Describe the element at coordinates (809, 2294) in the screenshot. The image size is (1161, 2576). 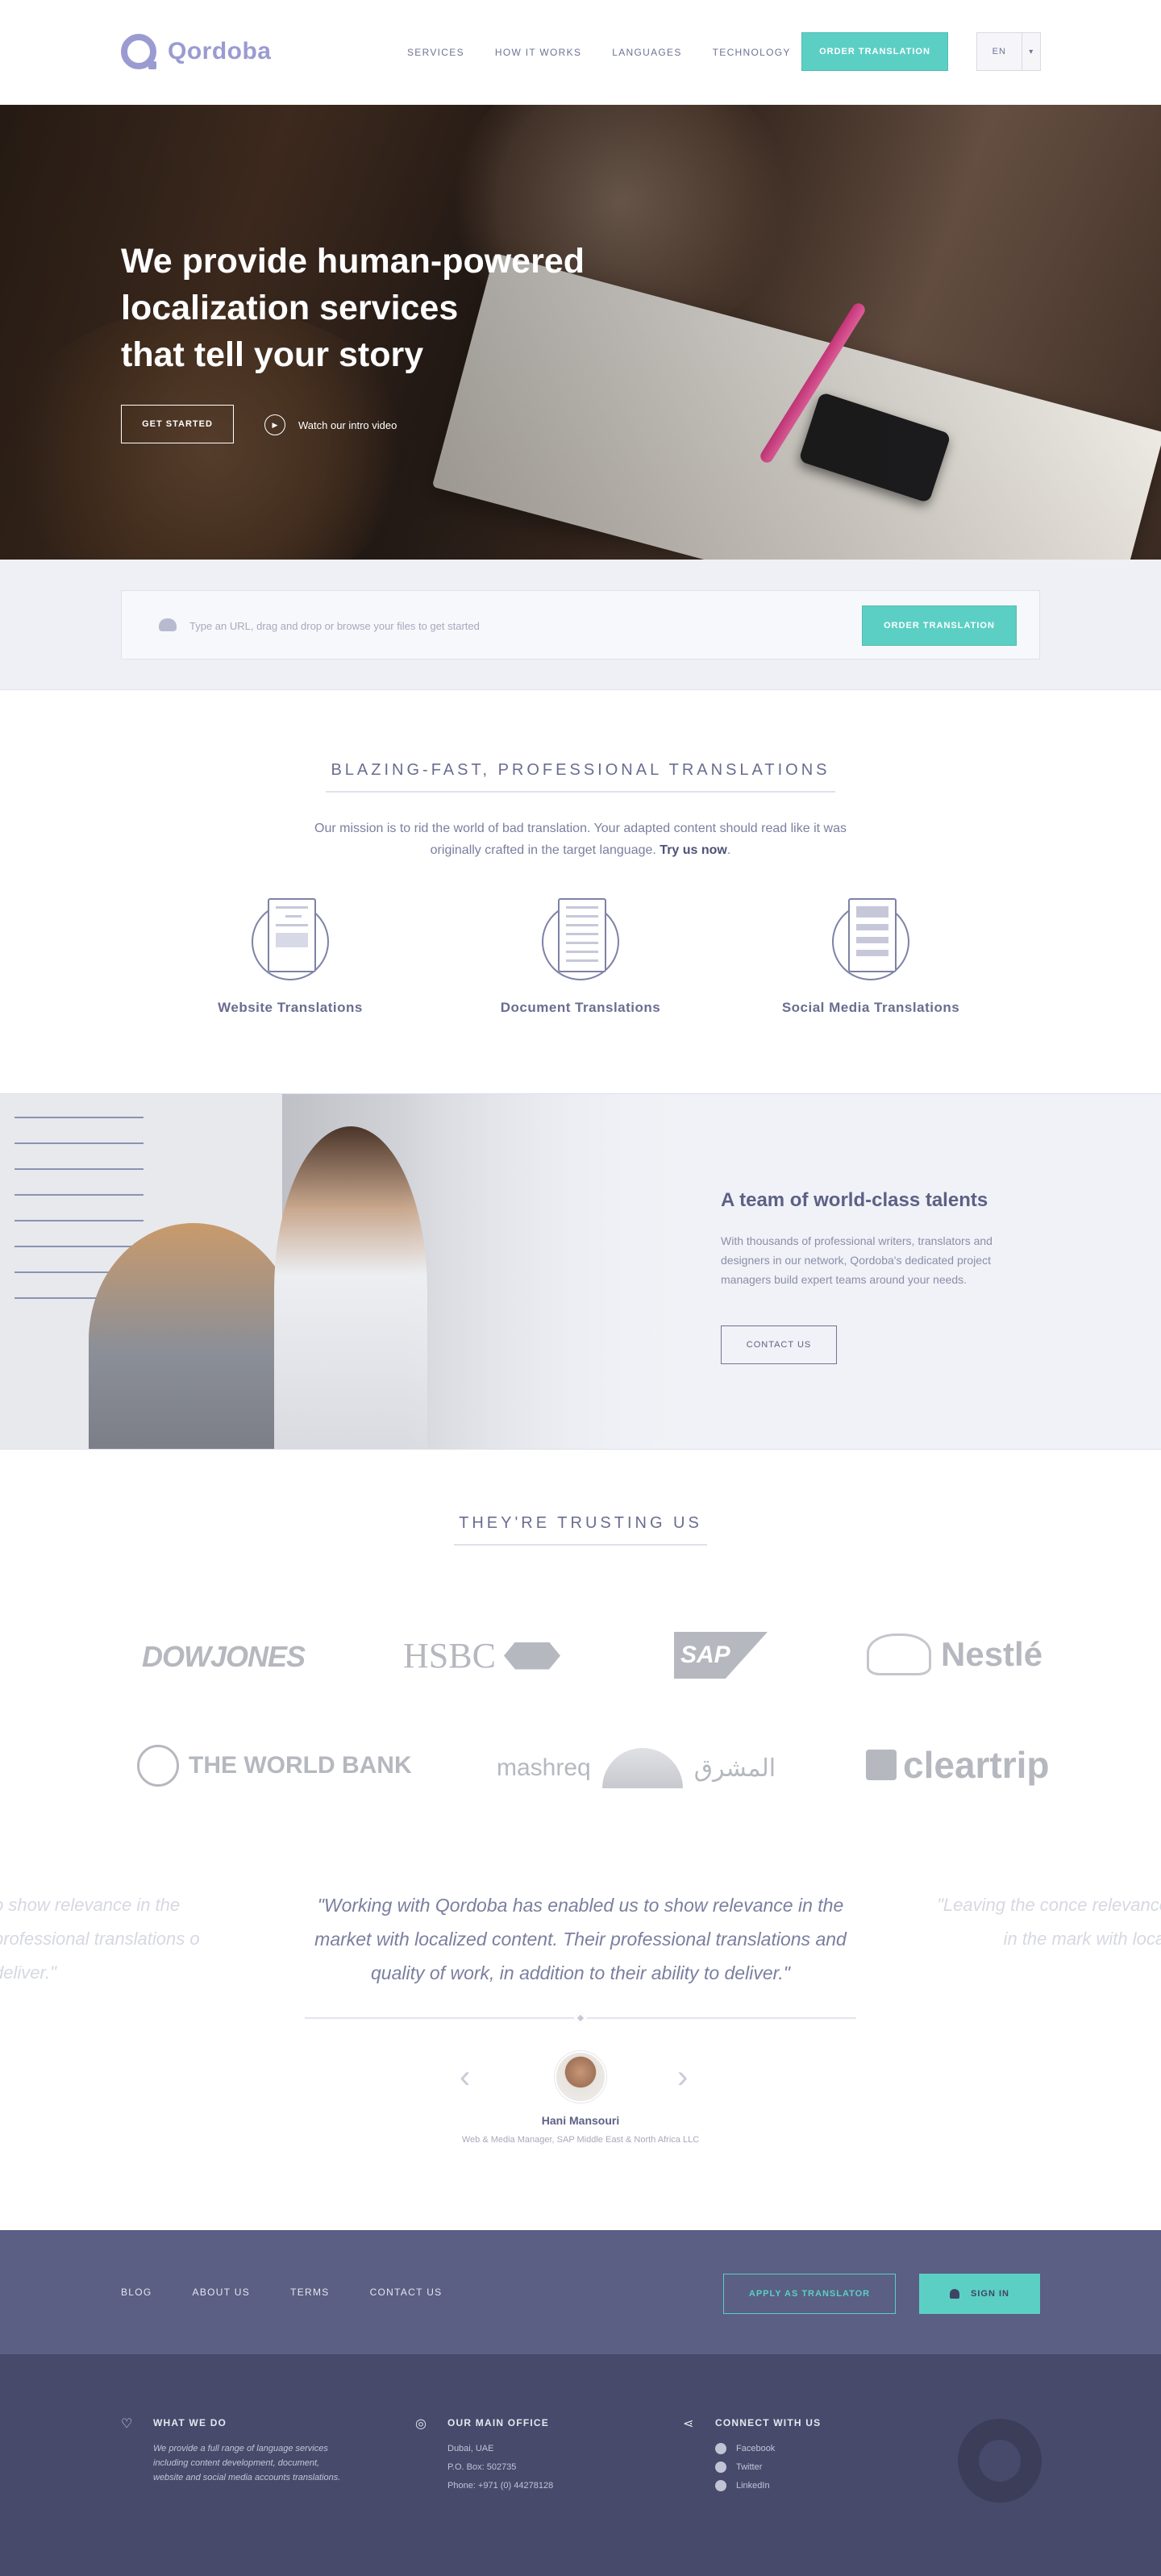
I see `apply-as-translator-button: APPLY AS TRANSLATOR` at that location.